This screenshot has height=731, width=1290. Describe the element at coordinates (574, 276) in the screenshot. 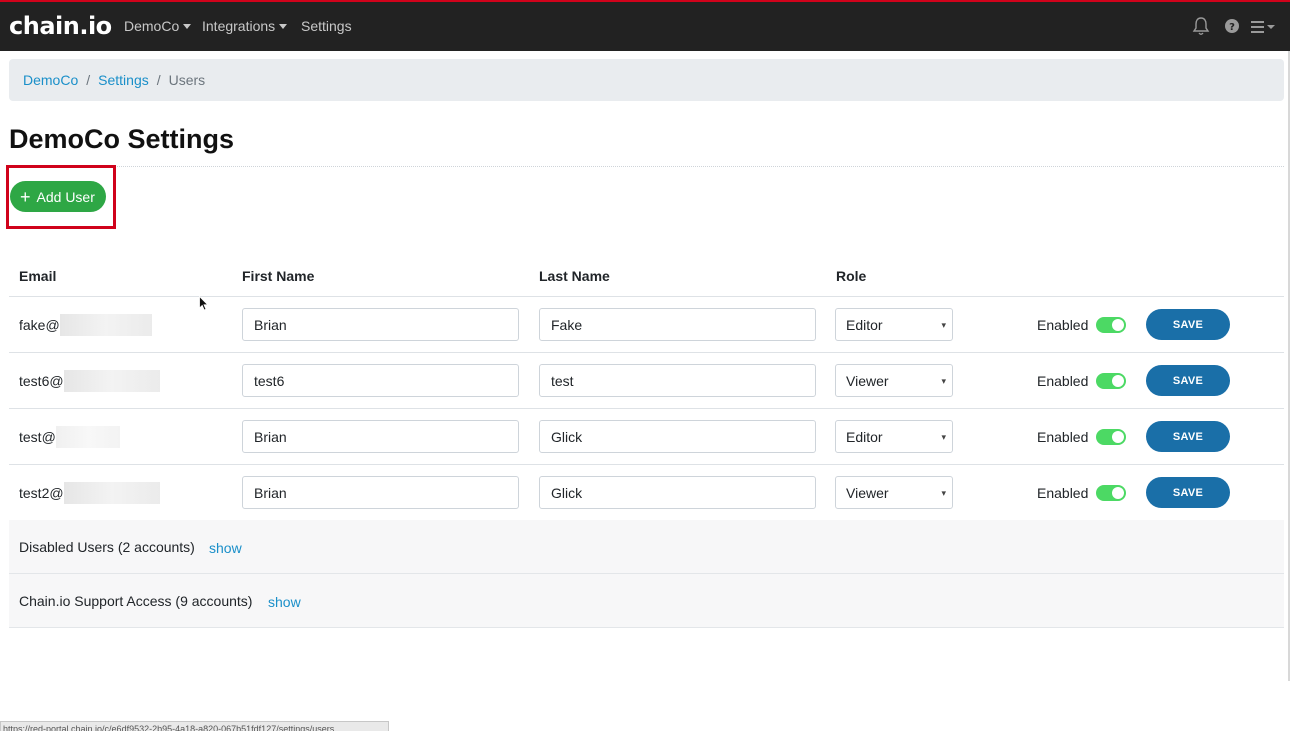

I see `column-header-last-name: Last Name` at that location.